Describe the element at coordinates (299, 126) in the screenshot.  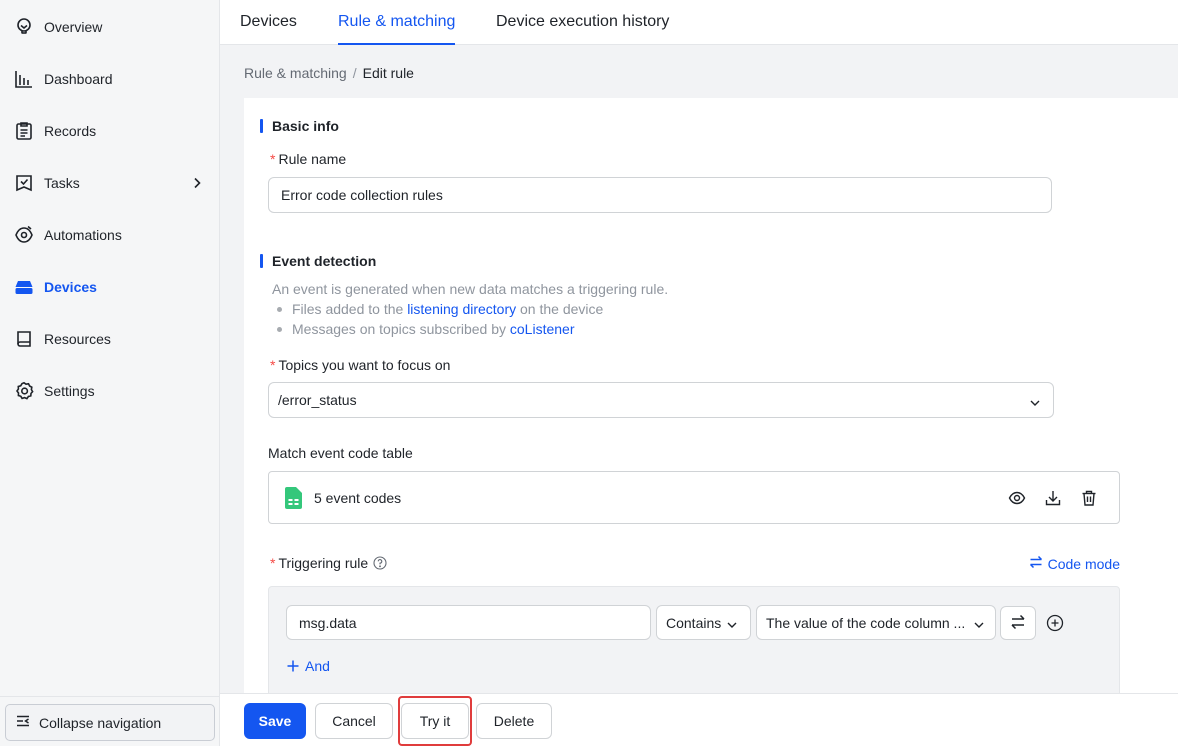
I see `basic-info-title: Basic info` at that location.